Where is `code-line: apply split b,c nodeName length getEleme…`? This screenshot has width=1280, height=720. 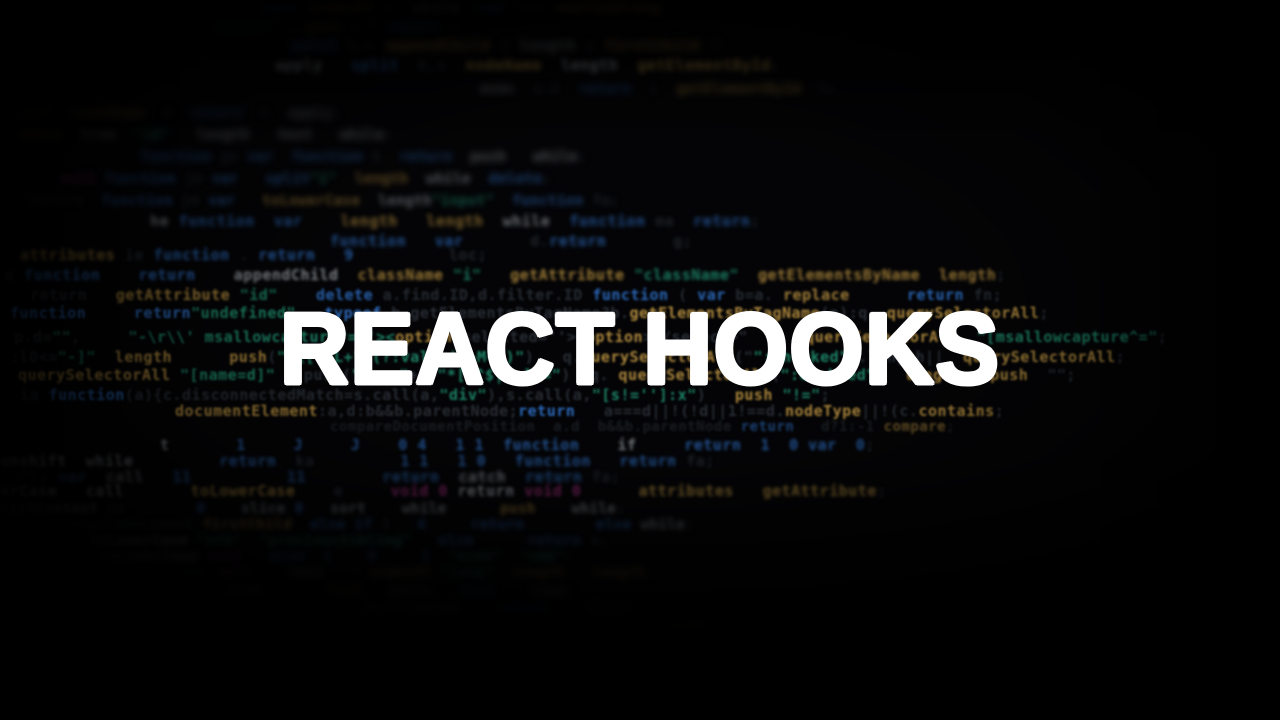
code-line: apply split b,c nodeName length getEleme… is located at coordinates (527, 65).